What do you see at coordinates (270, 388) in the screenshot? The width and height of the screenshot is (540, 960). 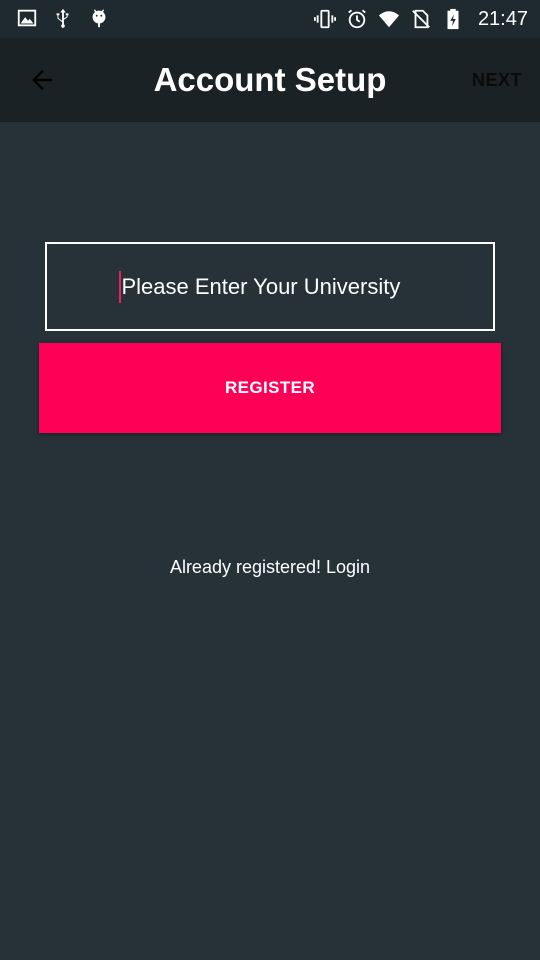 I see `register-button: REGISTER` at bounding box center [270, 388].